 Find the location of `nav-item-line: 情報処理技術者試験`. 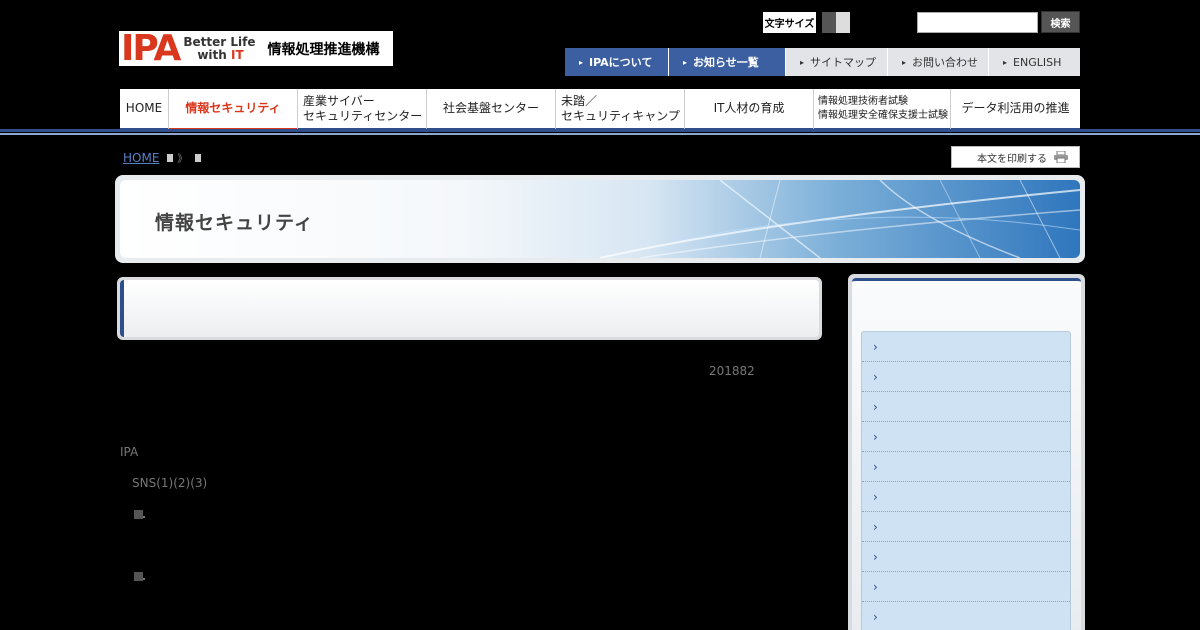

nav-item-line: 情報処理技術者試験 is located at coordinates (863, 101).